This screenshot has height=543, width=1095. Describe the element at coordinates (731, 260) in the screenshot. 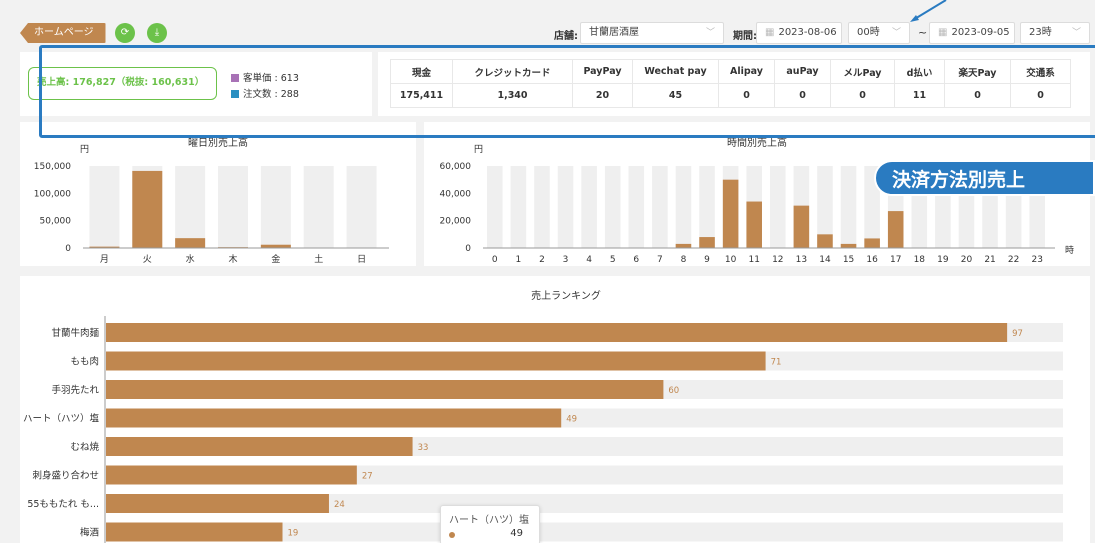

I see `x-tick-label: 10` at that location.